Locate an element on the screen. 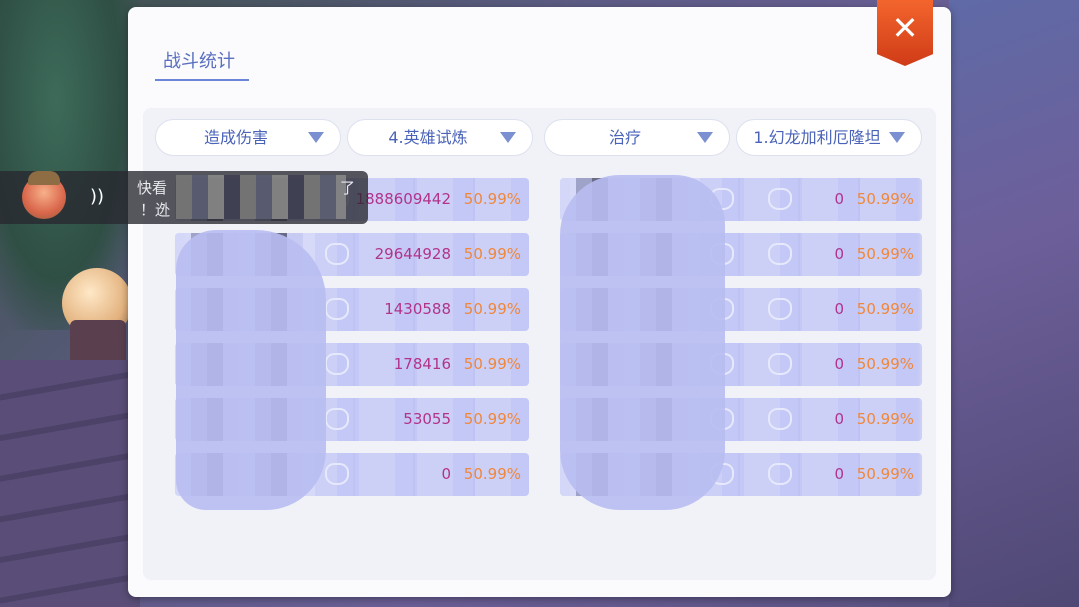 This screenshot has height=607, width=1079. damage-value: 178416 is located at coordinates (422, 364).